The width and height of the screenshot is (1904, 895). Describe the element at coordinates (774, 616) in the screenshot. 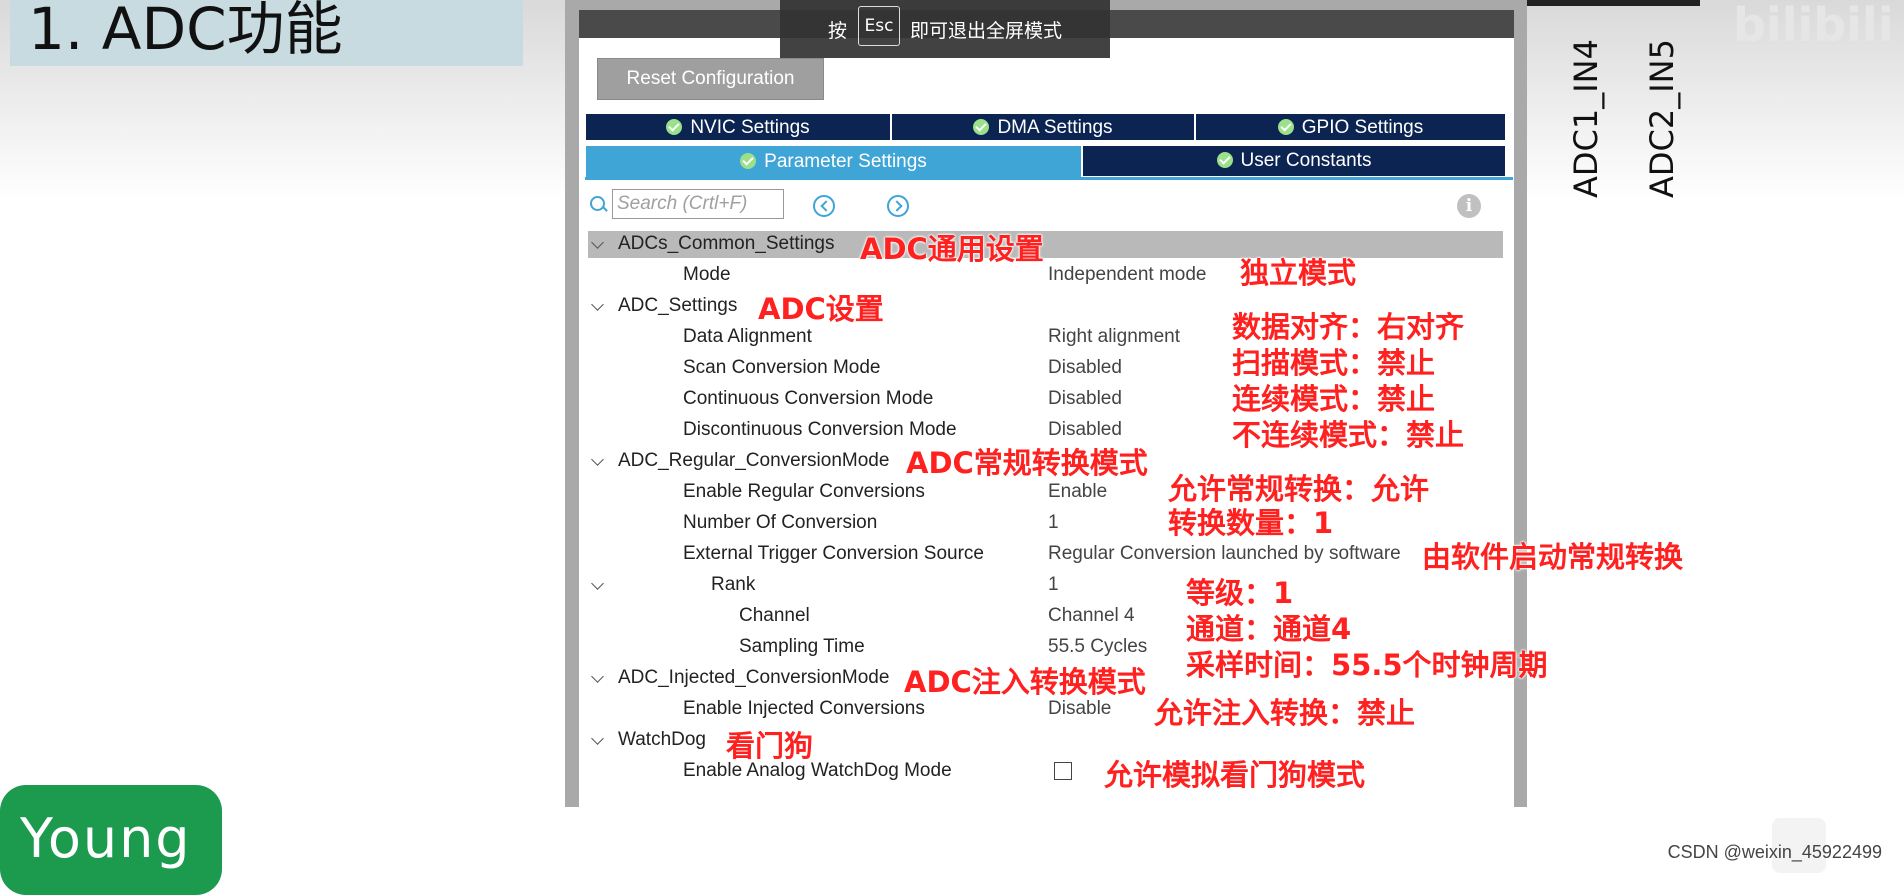

I see `tree-param-label: Channel` at that location.